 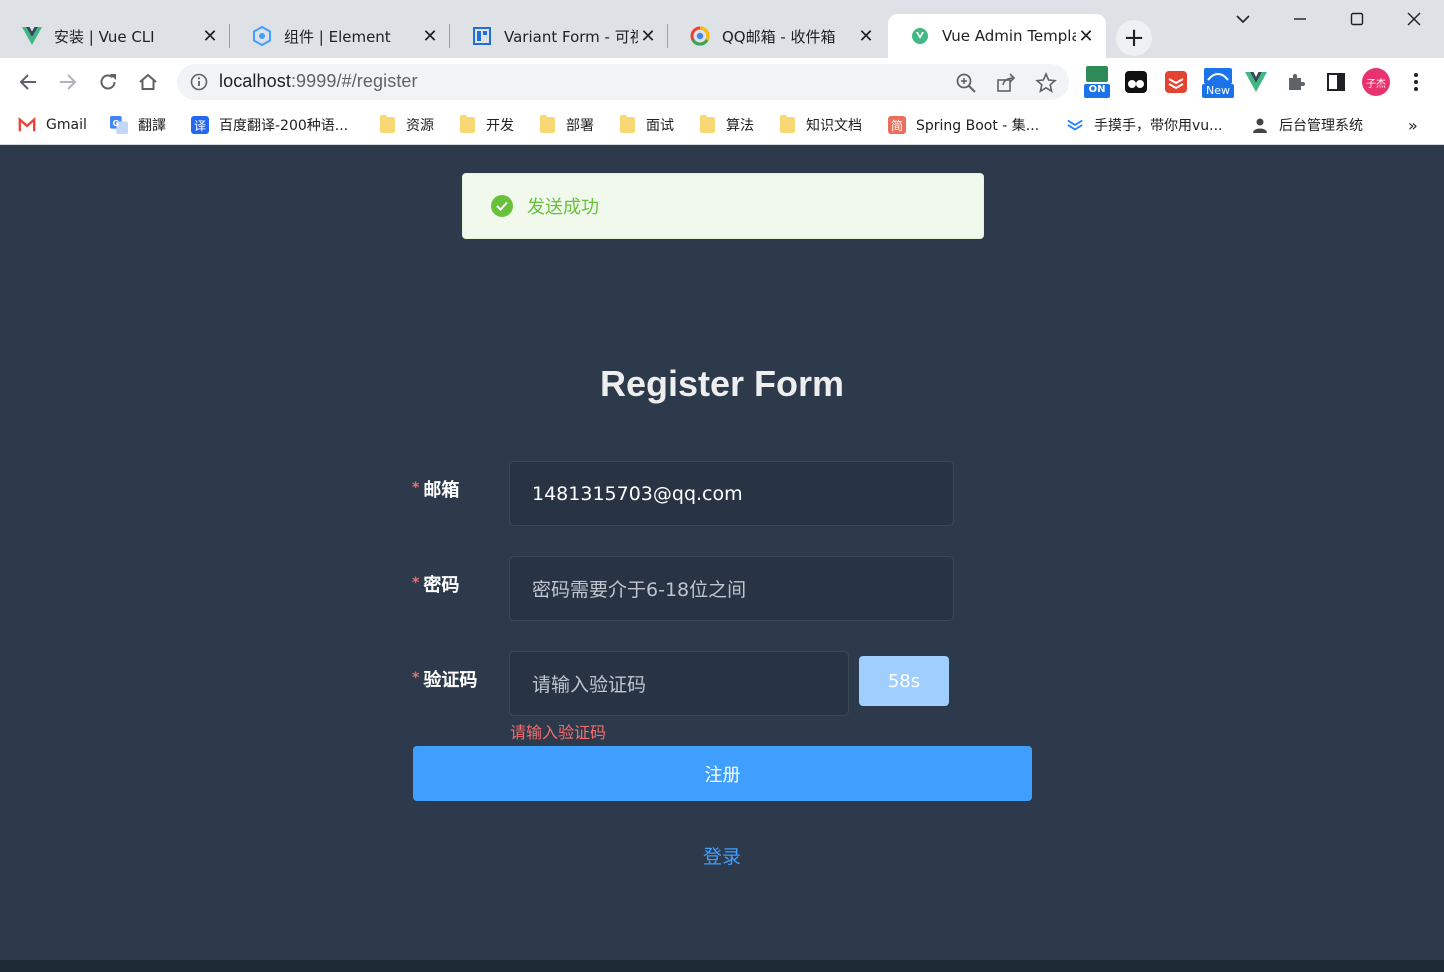 What do you see at coordinates (1321, 126) in the screenshot?
I see `bookmark-label: 后台管理系统` at bounding box center [1321, 126].